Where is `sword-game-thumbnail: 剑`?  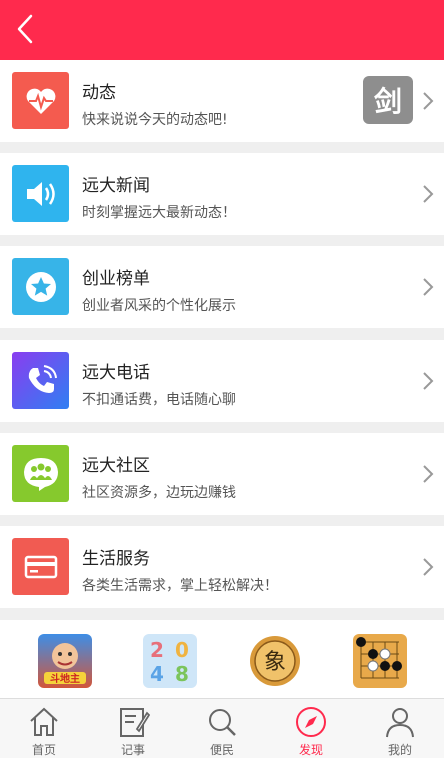
sword-game-thumbnail: 剑 is located at coordinates (388, 100).